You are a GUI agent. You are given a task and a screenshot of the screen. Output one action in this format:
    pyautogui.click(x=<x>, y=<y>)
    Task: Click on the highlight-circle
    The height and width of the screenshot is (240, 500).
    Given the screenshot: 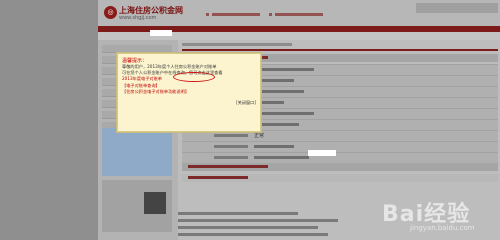 What is the action you would take?
    pyautogui.click(x=194, y=77)
    